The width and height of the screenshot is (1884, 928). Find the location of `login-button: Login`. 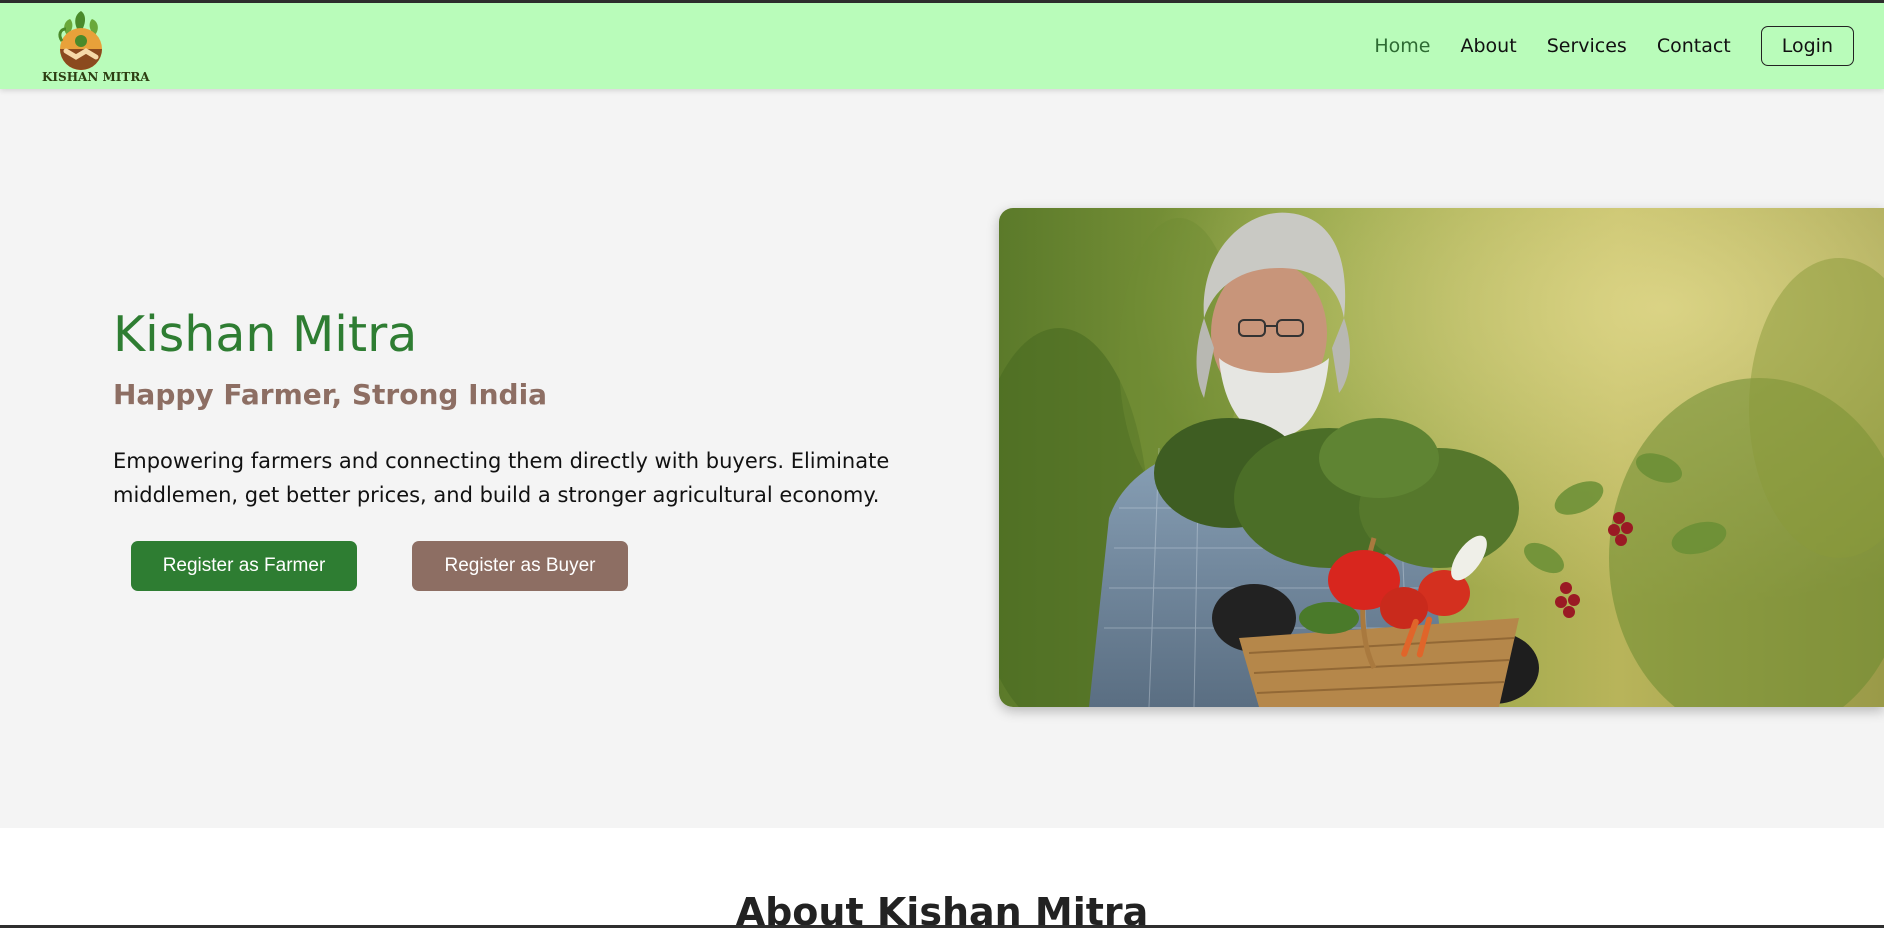

login-button: Login is located at coordinates (1807, 46).